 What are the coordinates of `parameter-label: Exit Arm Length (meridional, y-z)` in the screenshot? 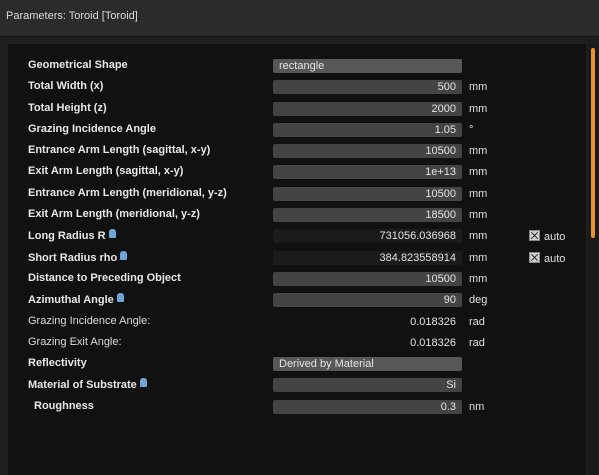 It's located at (114, 214).